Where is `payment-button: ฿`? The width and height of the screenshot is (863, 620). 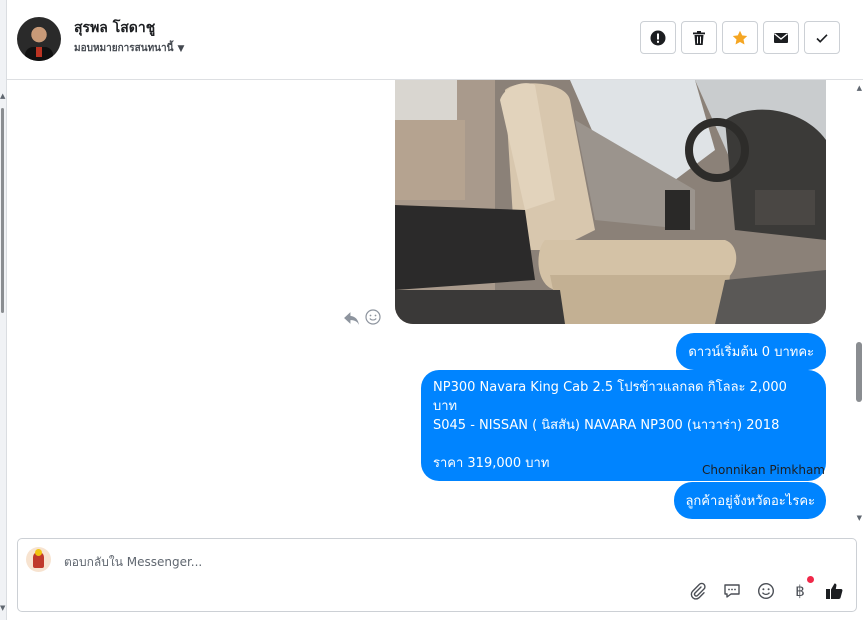
payment-button: ฿ is located at coordinates (802, 588).